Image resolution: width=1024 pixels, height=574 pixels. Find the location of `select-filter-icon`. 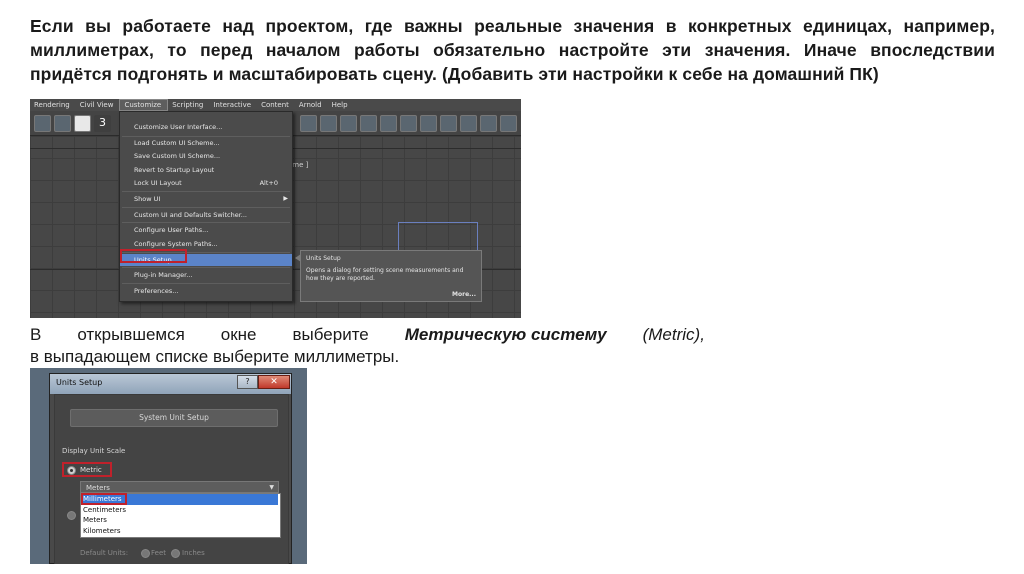

select-filter-icon is located at coordinates (42, 123).